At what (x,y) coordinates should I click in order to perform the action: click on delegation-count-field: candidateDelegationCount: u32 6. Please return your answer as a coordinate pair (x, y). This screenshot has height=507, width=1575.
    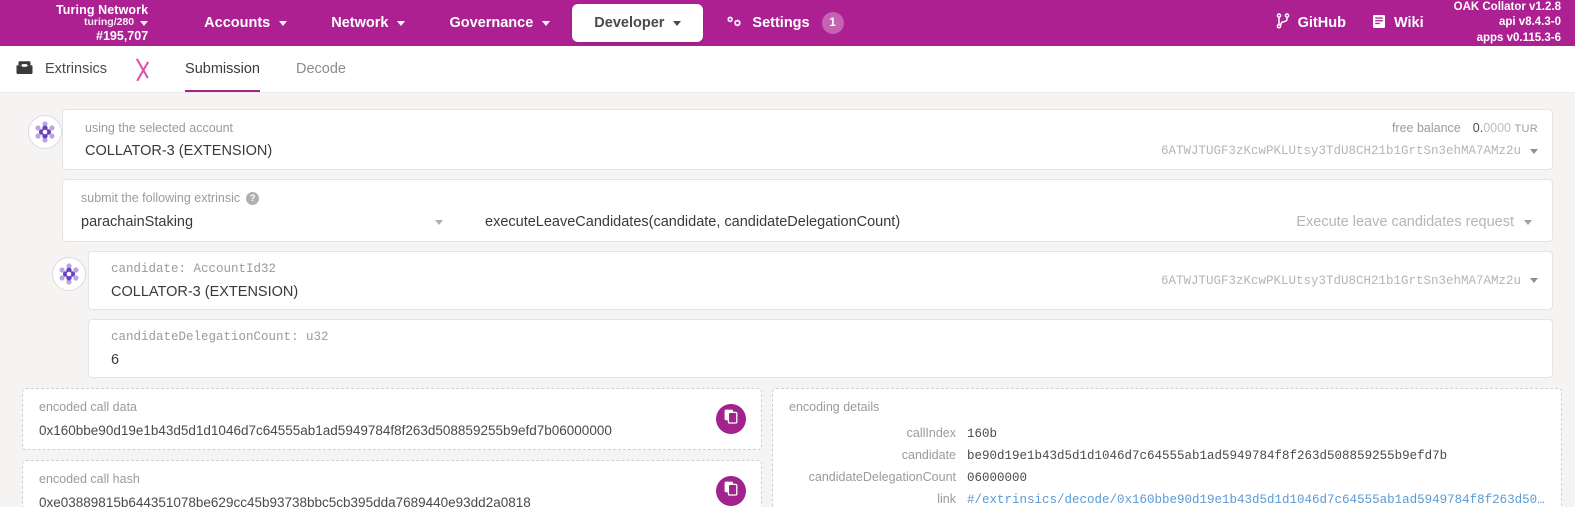
    Looking at the image, I should click on (820, 348).